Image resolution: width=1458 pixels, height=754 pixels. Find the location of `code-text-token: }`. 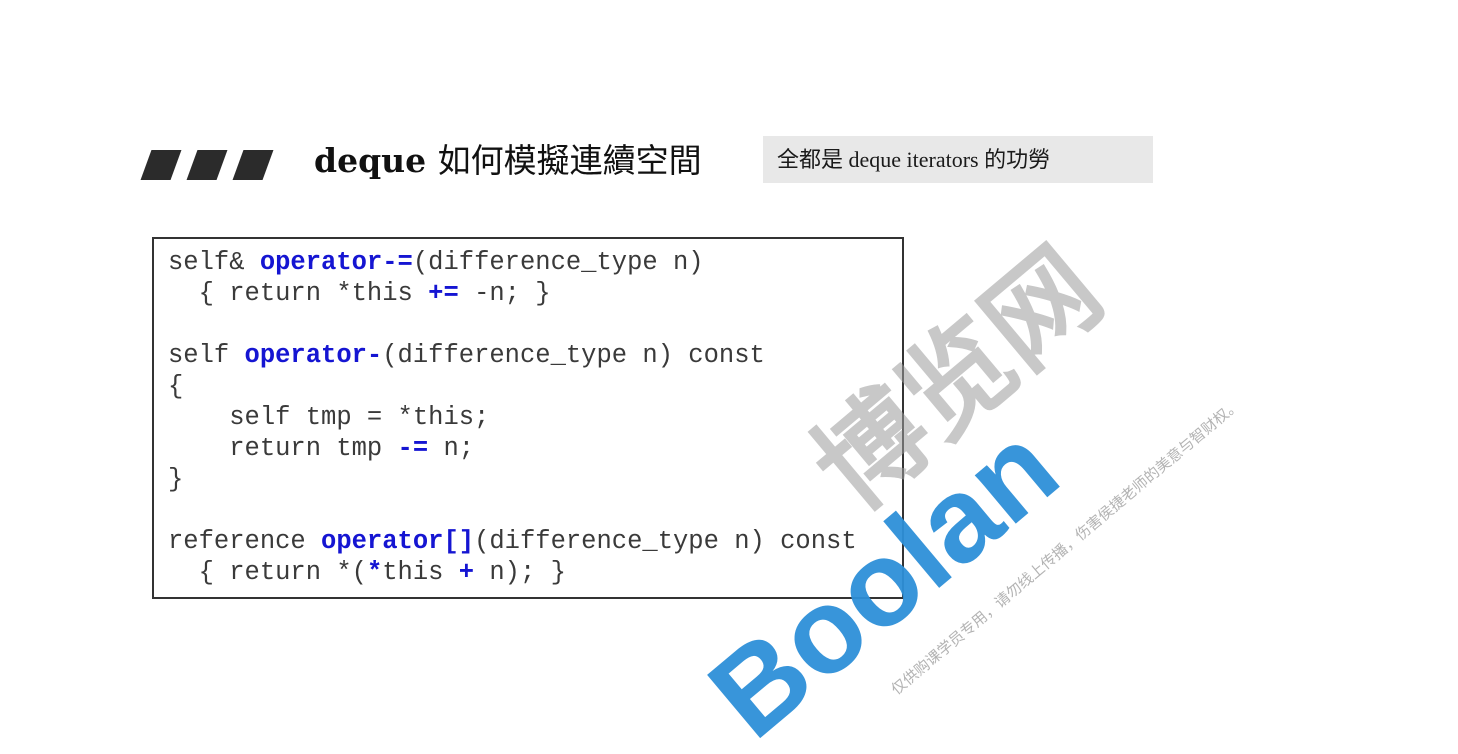

code-text-token: } is located at coordinates (176, 479).